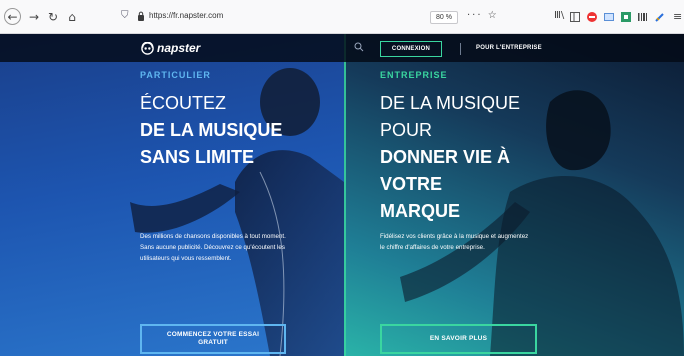  Describe the element at coordinates (460, 49) in the screenshot. I see `nav-separator` at that location.